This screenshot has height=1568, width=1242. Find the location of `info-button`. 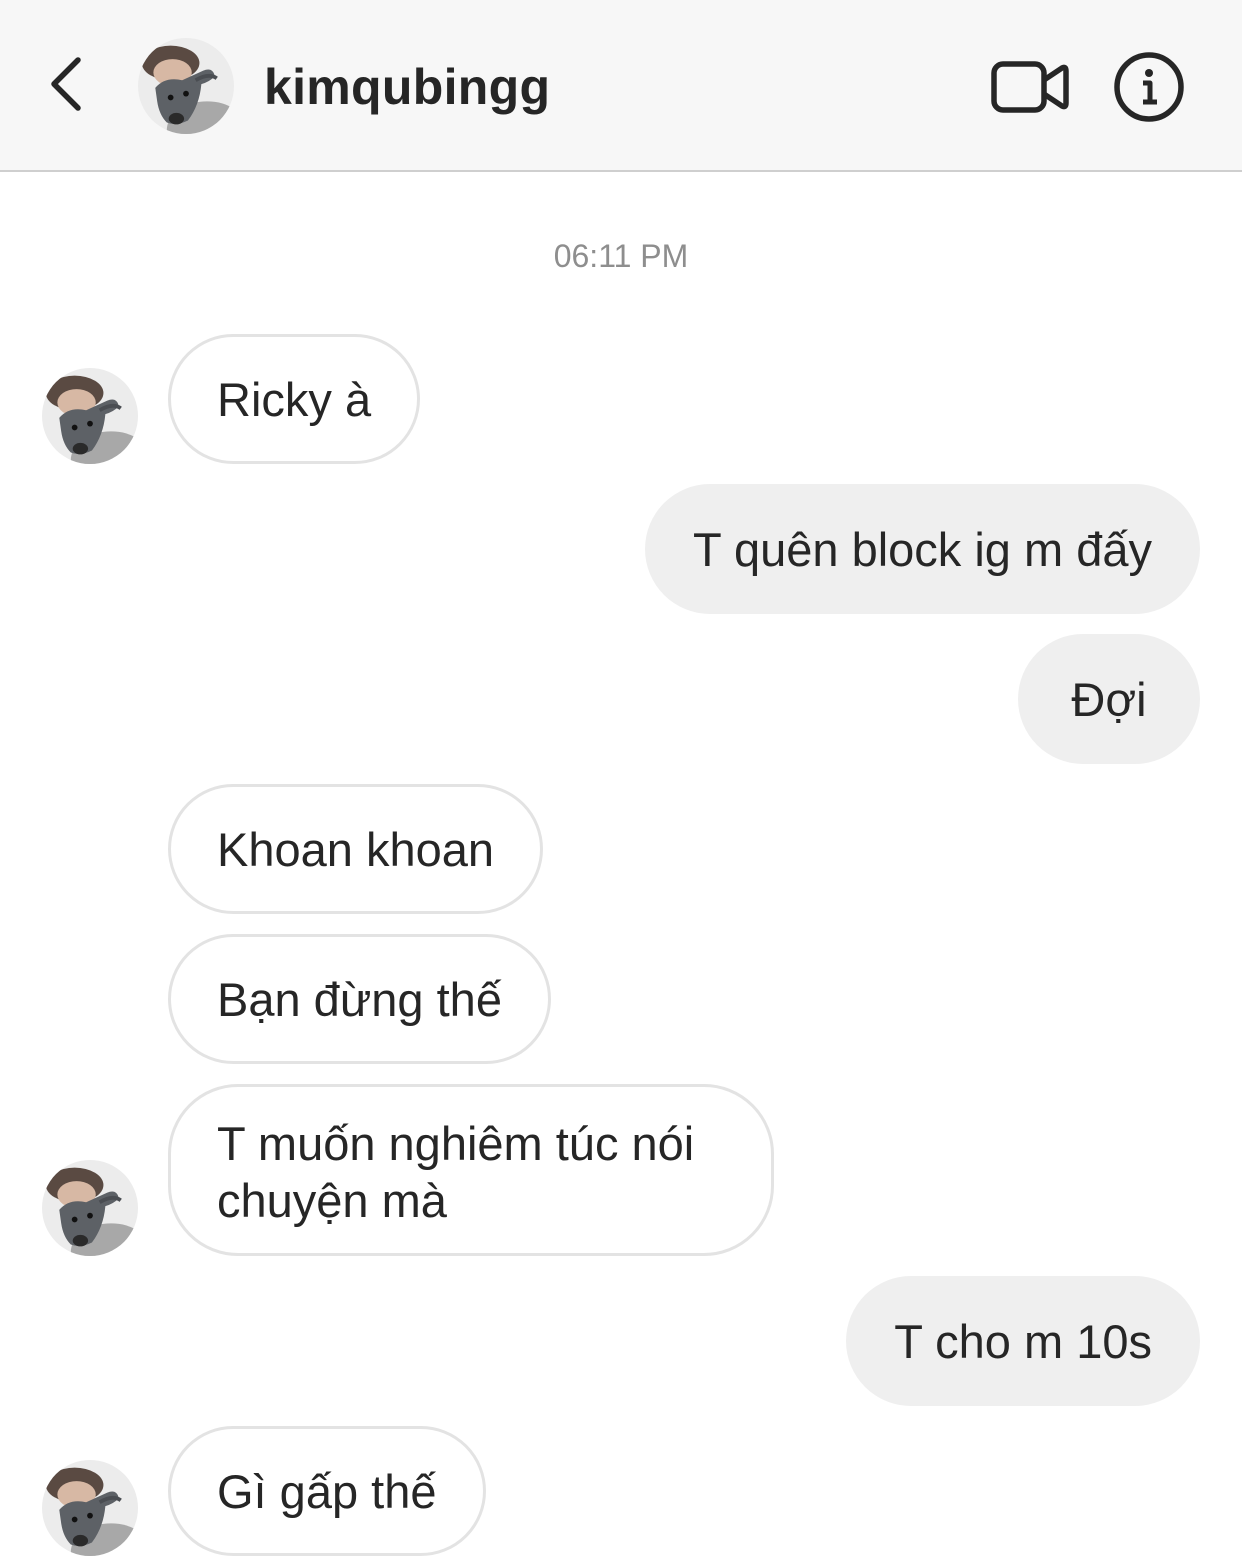

info-button is located at coordinates (1149, 87).